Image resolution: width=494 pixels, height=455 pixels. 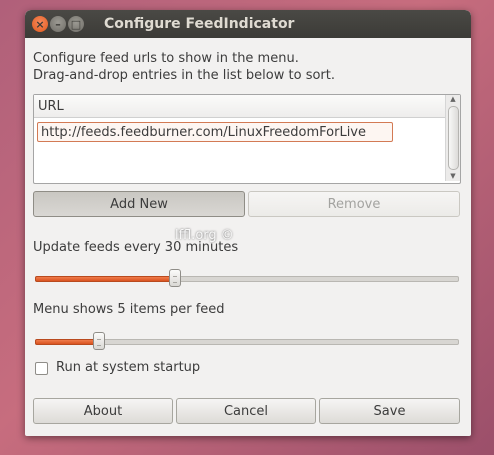 I want to click on startup-checkbox, so click(x=41, y=368).